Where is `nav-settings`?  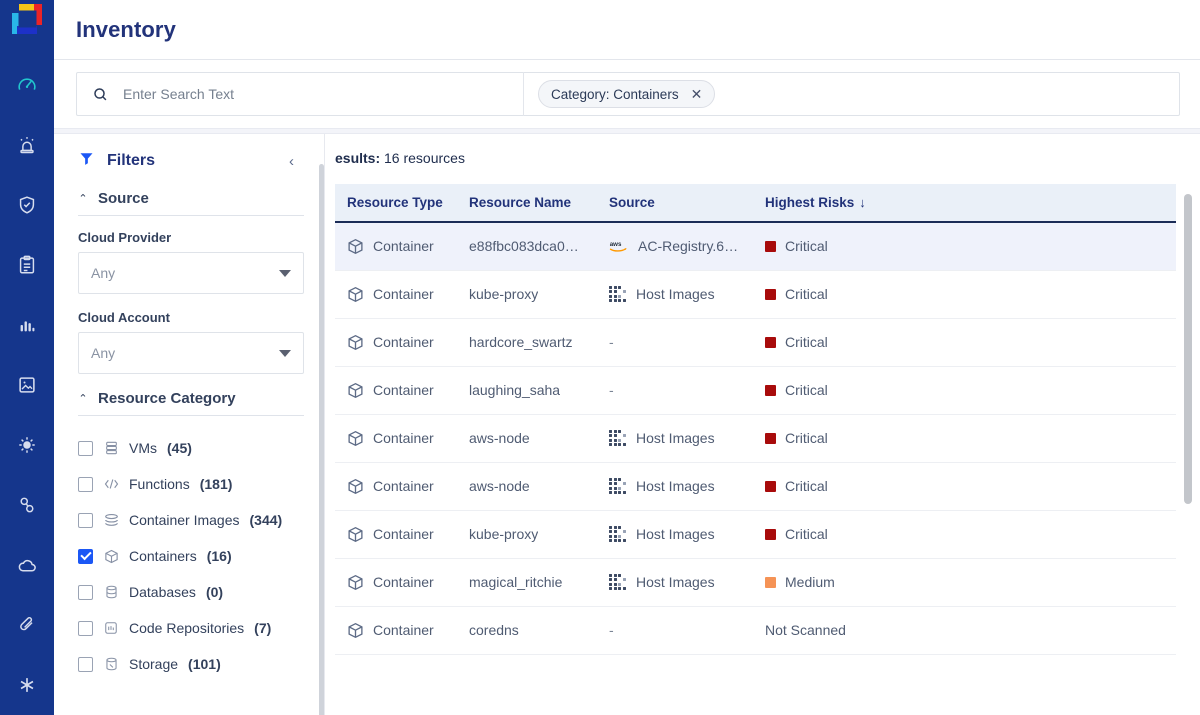
nav-settings is located at coordinates (27, 685).